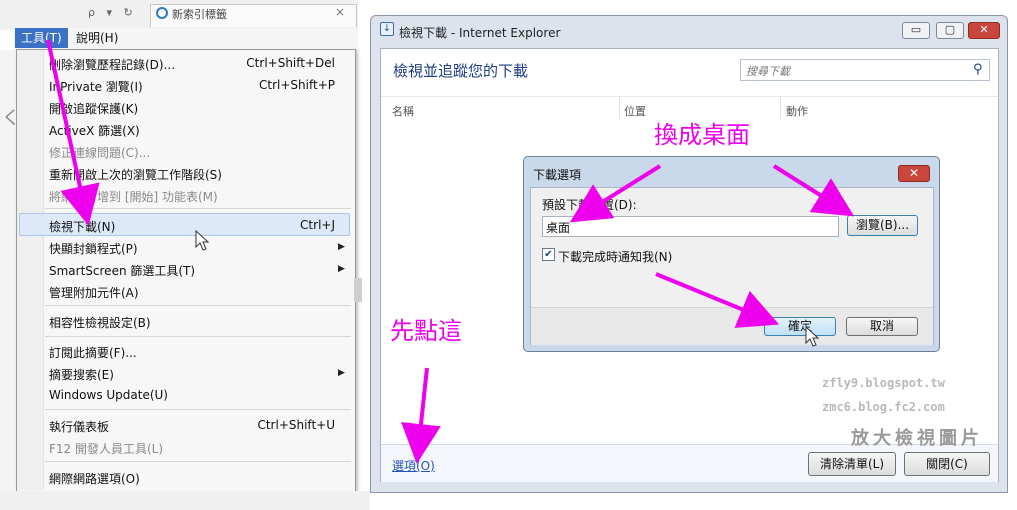 This screenshot has width=1017, height=510. Describe the element at coordinates (199, 14) in the screenshot. I see `tab-title: 新索引標籤` at that location.